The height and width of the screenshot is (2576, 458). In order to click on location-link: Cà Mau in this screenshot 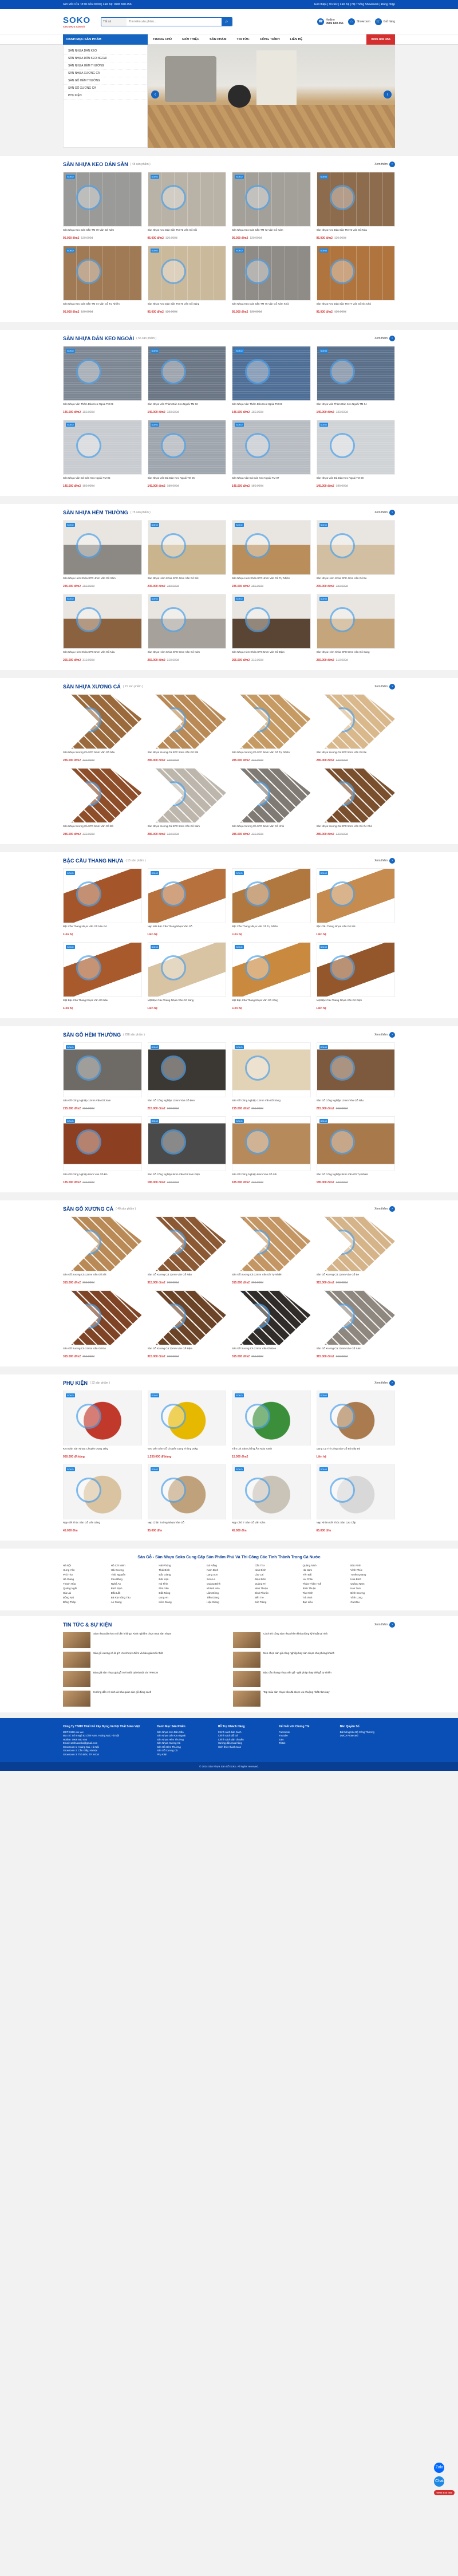, I will do `click(372, 1603)`.